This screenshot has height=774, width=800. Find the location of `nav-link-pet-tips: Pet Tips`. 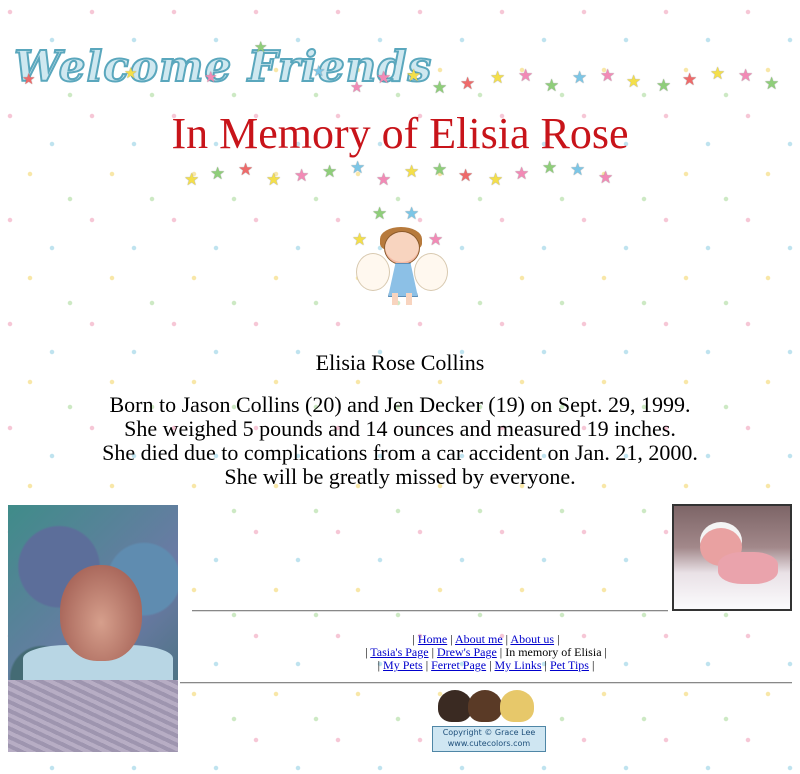

nav-link-pet-tips: Pet Tips is located at coordinates (569, 665).